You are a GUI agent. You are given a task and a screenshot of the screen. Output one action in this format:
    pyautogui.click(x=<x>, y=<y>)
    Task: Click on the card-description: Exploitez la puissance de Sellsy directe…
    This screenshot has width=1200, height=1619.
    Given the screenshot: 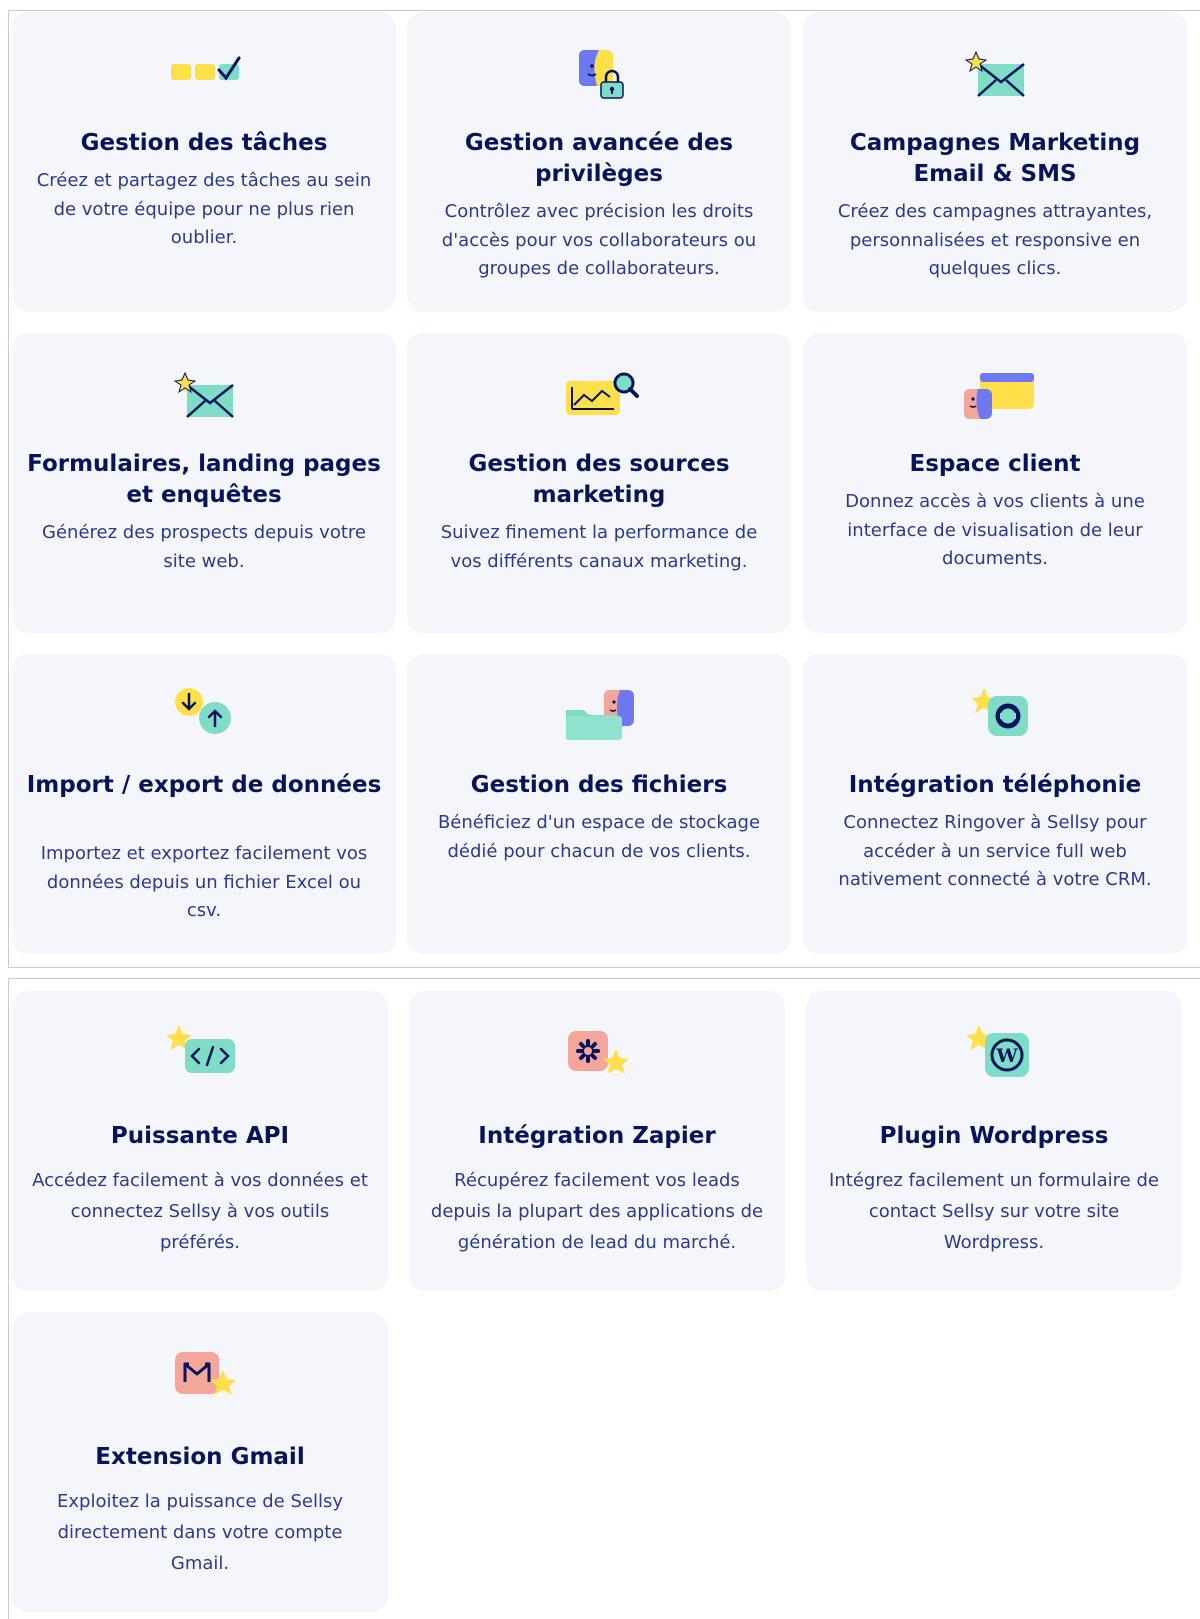 What is the action you would take?
    pyautogui.click(x=200, y=1532)
    